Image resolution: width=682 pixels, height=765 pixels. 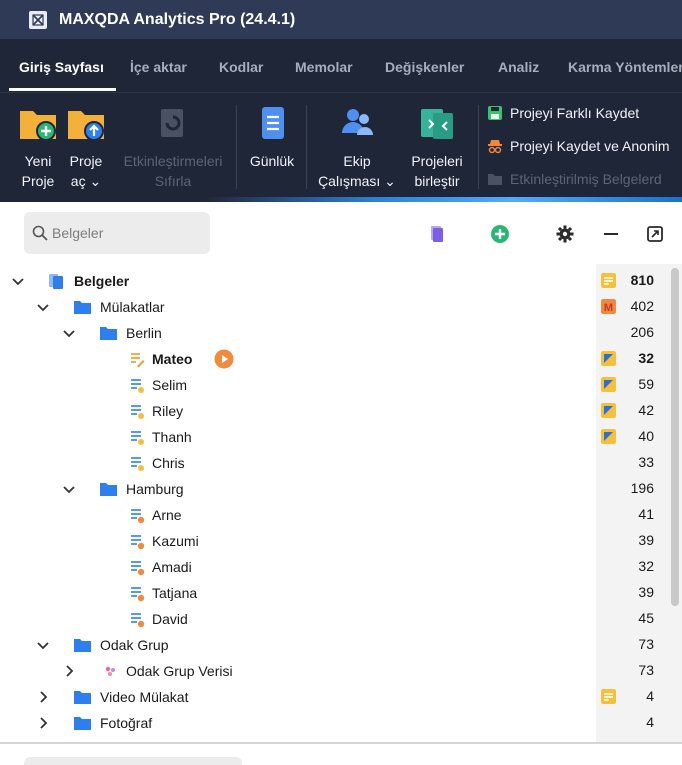 What do you see at coordinates (437, 234) in the screenshot?
I see `new-document-icon` at bounding box center [437, 234].